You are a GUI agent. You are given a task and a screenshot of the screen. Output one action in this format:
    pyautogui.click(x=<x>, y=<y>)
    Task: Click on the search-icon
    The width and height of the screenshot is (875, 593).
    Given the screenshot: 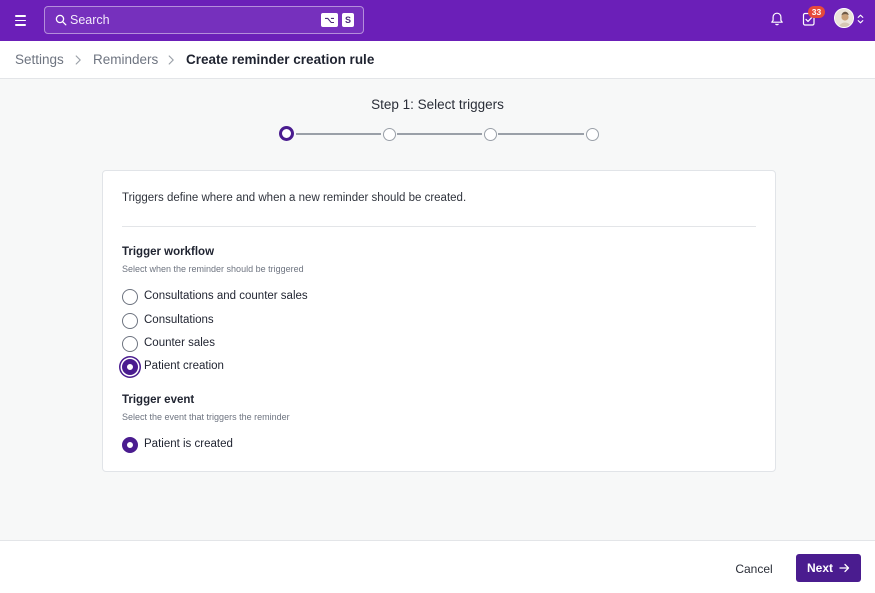 What is the action you would take?
    pyautogui.click(x=61, y=20)
    